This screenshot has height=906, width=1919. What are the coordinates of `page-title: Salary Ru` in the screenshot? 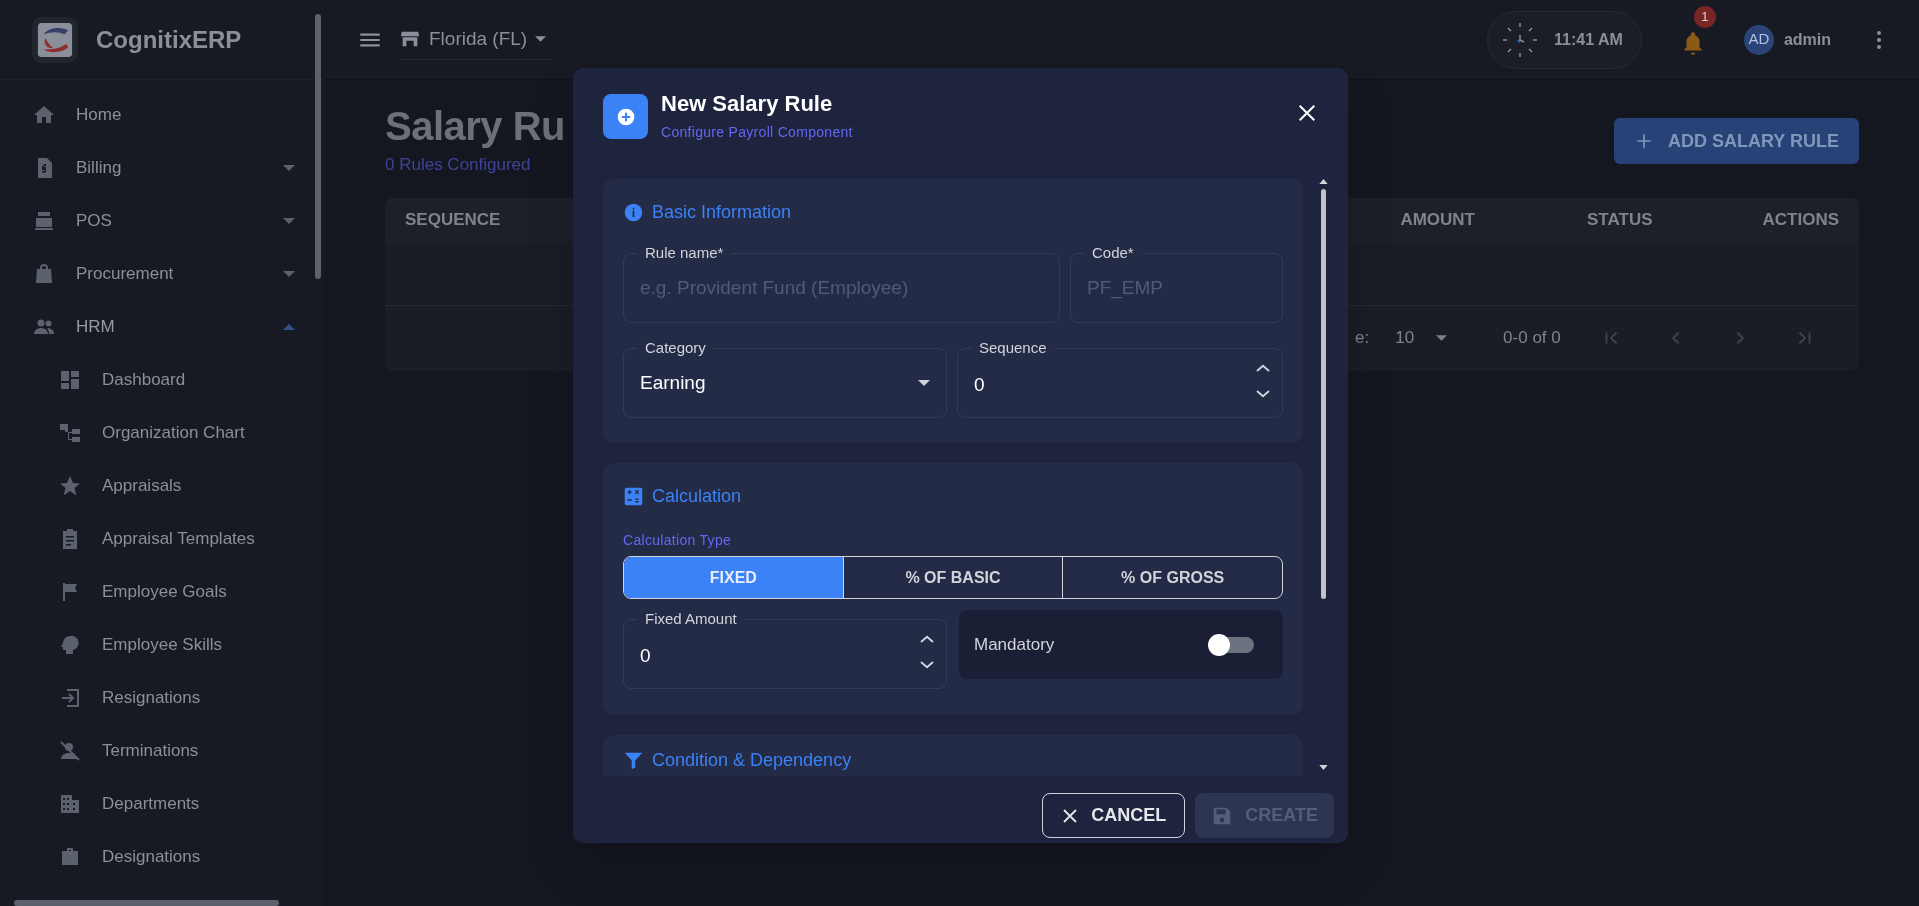 It's located at (475, 126).